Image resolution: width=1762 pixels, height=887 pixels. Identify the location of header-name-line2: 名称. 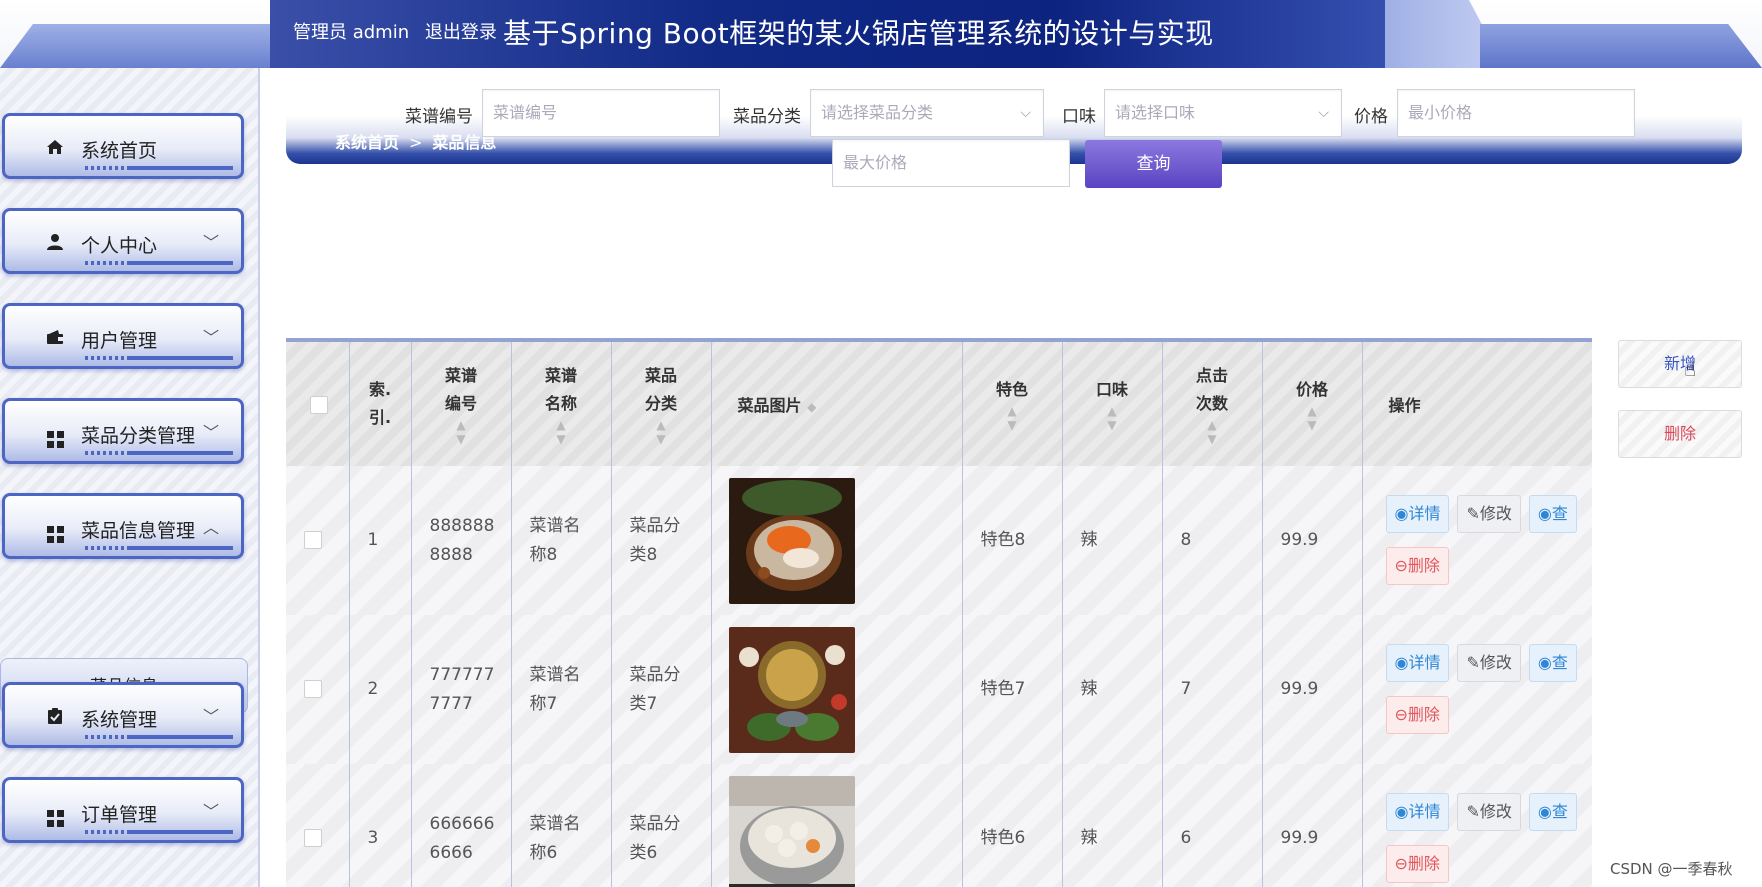
(560, 403).